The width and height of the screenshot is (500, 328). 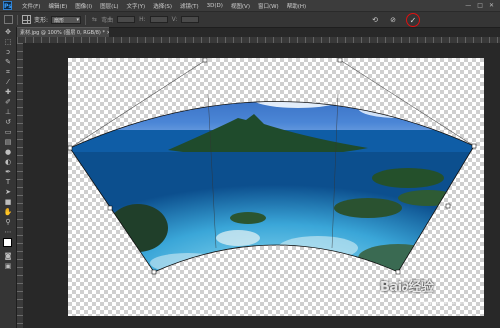 I want to click on document-tab: 素材.jpg @ 100% (图层 0, RGB/8) * ✕, so click(x=63, y=32).